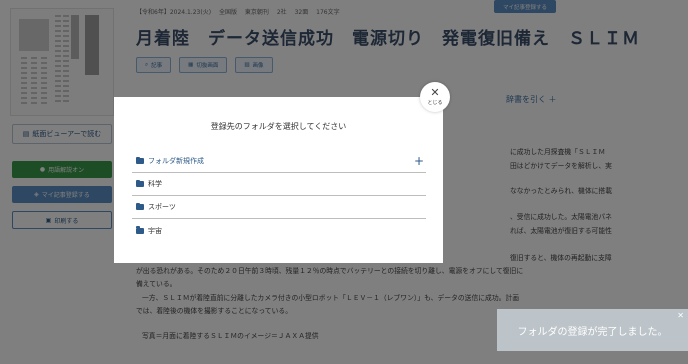 The width and height of the screenshot is (688, 364). What do you see at coordinates (278, 126) in the screenshot?
I see `dialog-title: 登録先のフォルダを選択してください` at bounding box center [278, 126].